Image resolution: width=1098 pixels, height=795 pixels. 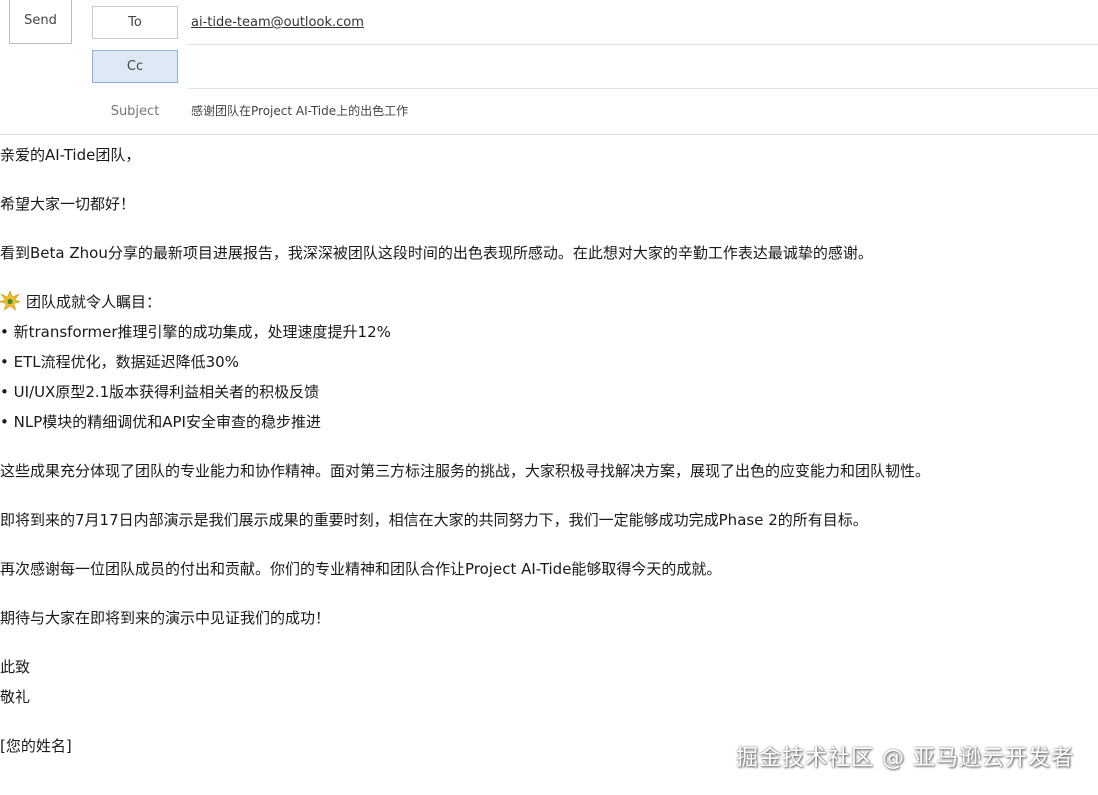 What do you see at coordinates (15, 667) in the screenshot?
I see `signoff-line-1: 此致` at bounding box center [15, 667].